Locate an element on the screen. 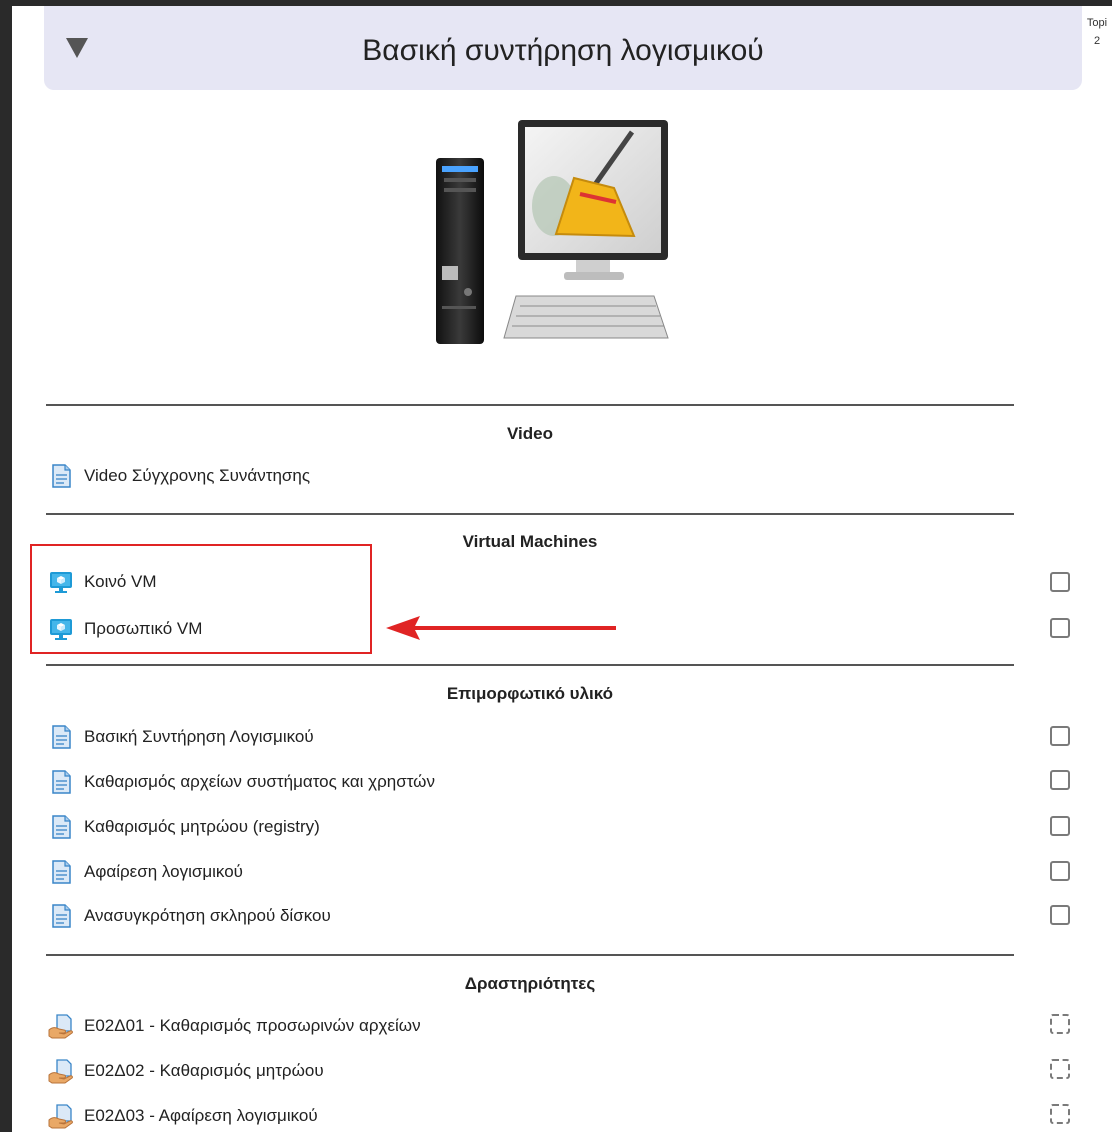  list-item-training-4: Αφαίρεση λογισμικού is located at coordinates (145, 872).